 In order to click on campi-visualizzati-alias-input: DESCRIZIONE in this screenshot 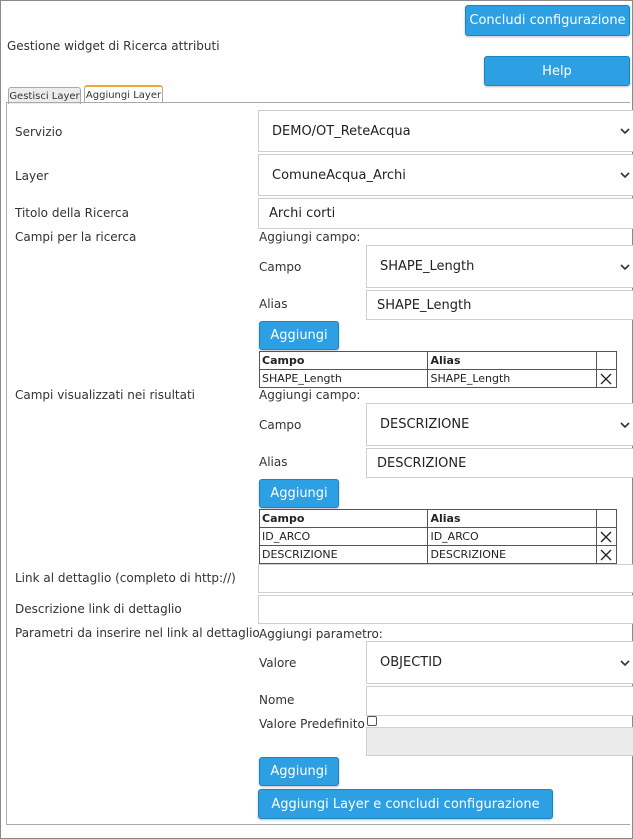, I will do `click(499, 463)`.